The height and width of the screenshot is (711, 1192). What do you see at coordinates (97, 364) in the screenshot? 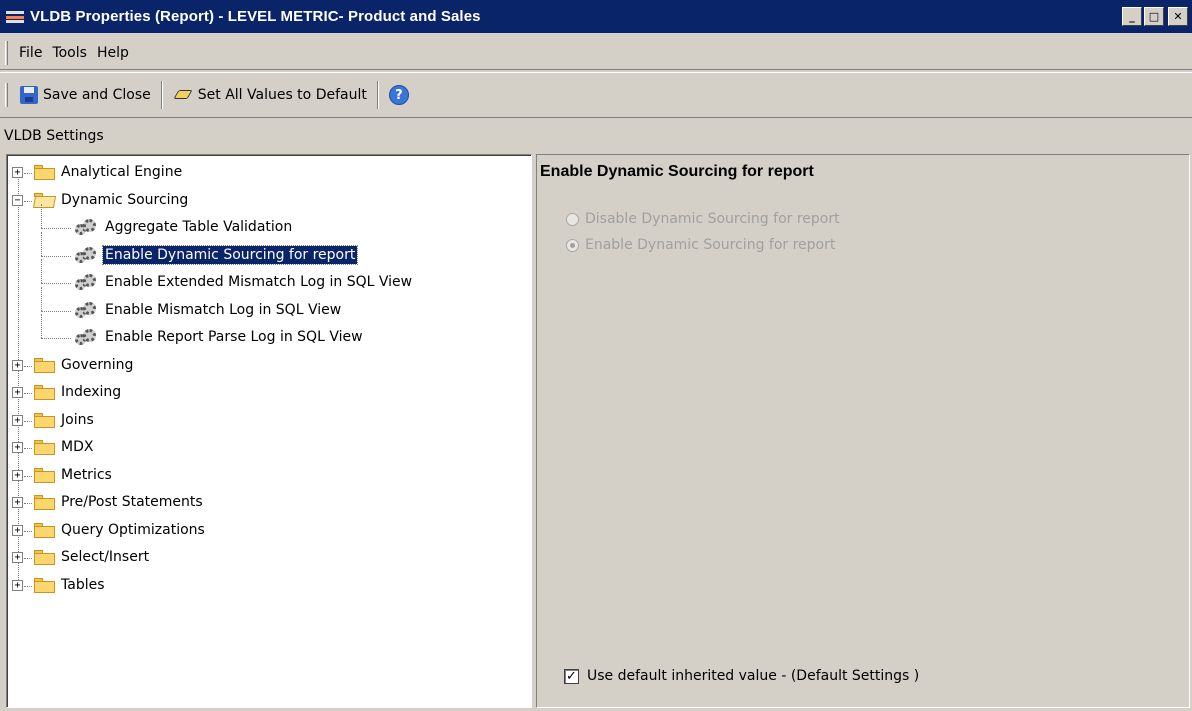
I see `tree-folder-label: Governing` at bounding box center [97, 364].